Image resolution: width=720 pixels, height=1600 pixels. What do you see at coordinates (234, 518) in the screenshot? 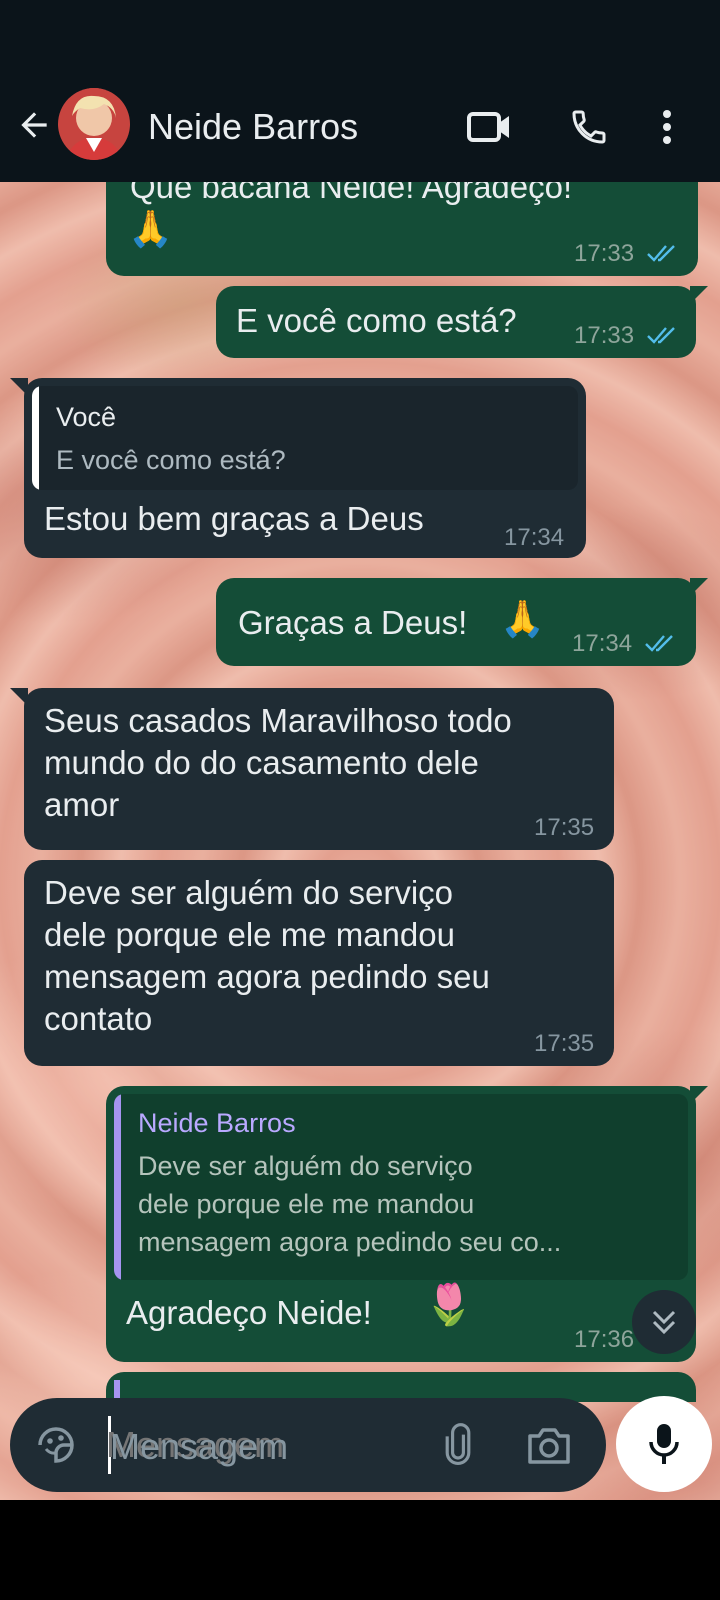
I see `message-text: Estou bem graças a Deus` at bounding box center [234, 518].